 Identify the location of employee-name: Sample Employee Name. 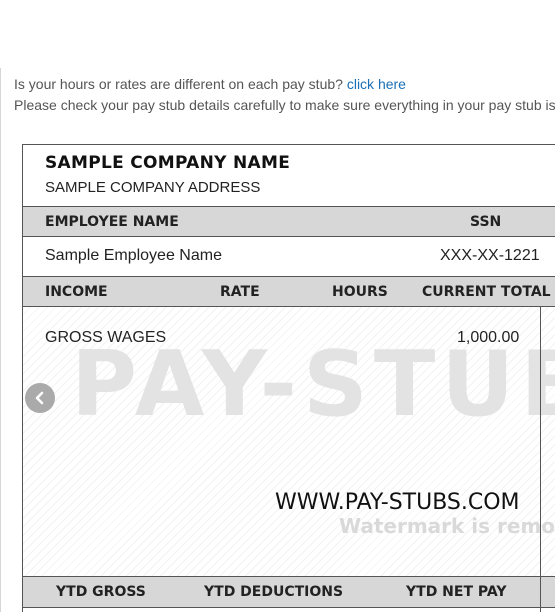
(133, 255).